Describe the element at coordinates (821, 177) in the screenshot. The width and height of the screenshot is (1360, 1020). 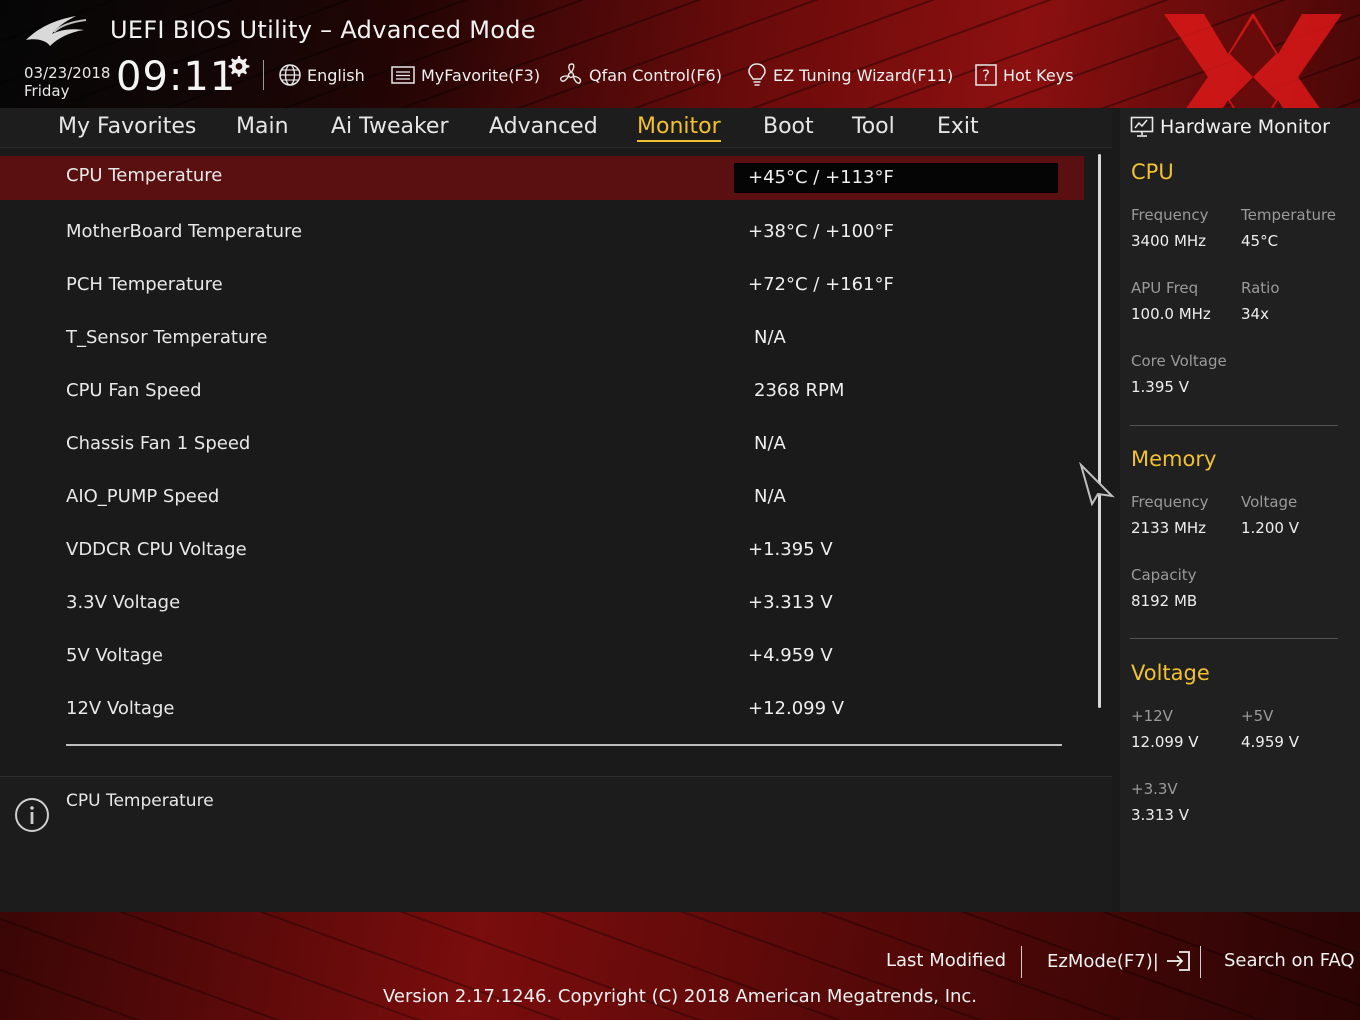
I see `row-value: +45°C / +113°F` at that location.